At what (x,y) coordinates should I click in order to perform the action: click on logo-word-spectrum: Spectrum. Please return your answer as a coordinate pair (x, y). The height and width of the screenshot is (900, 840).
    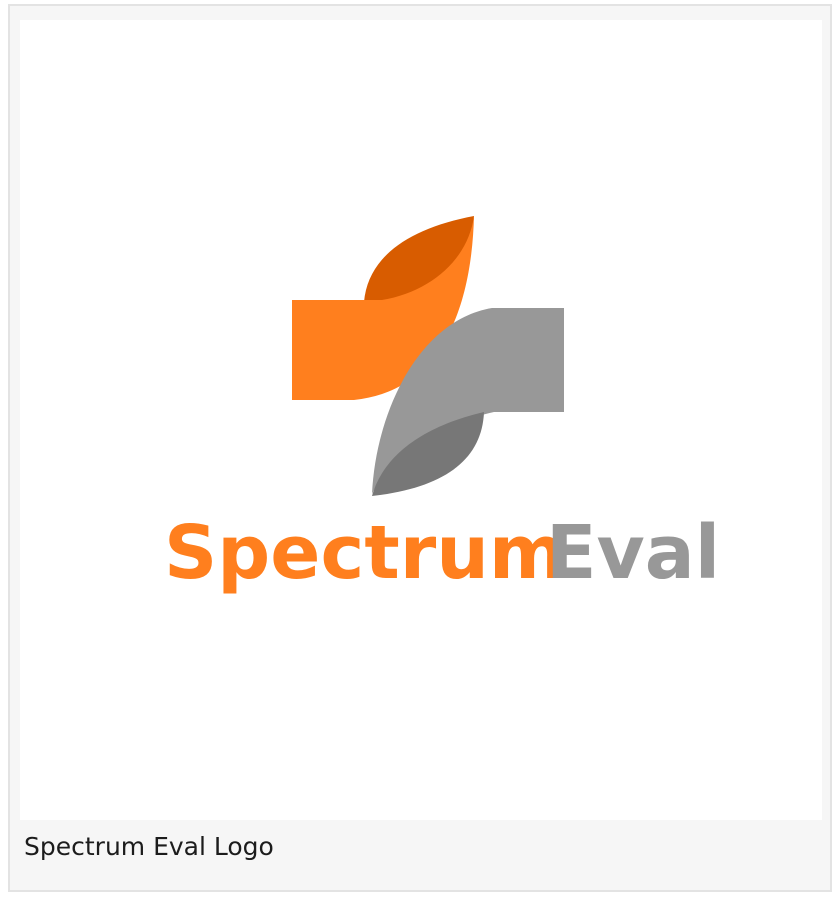
    Looking at the image, I should click on (365, 553).